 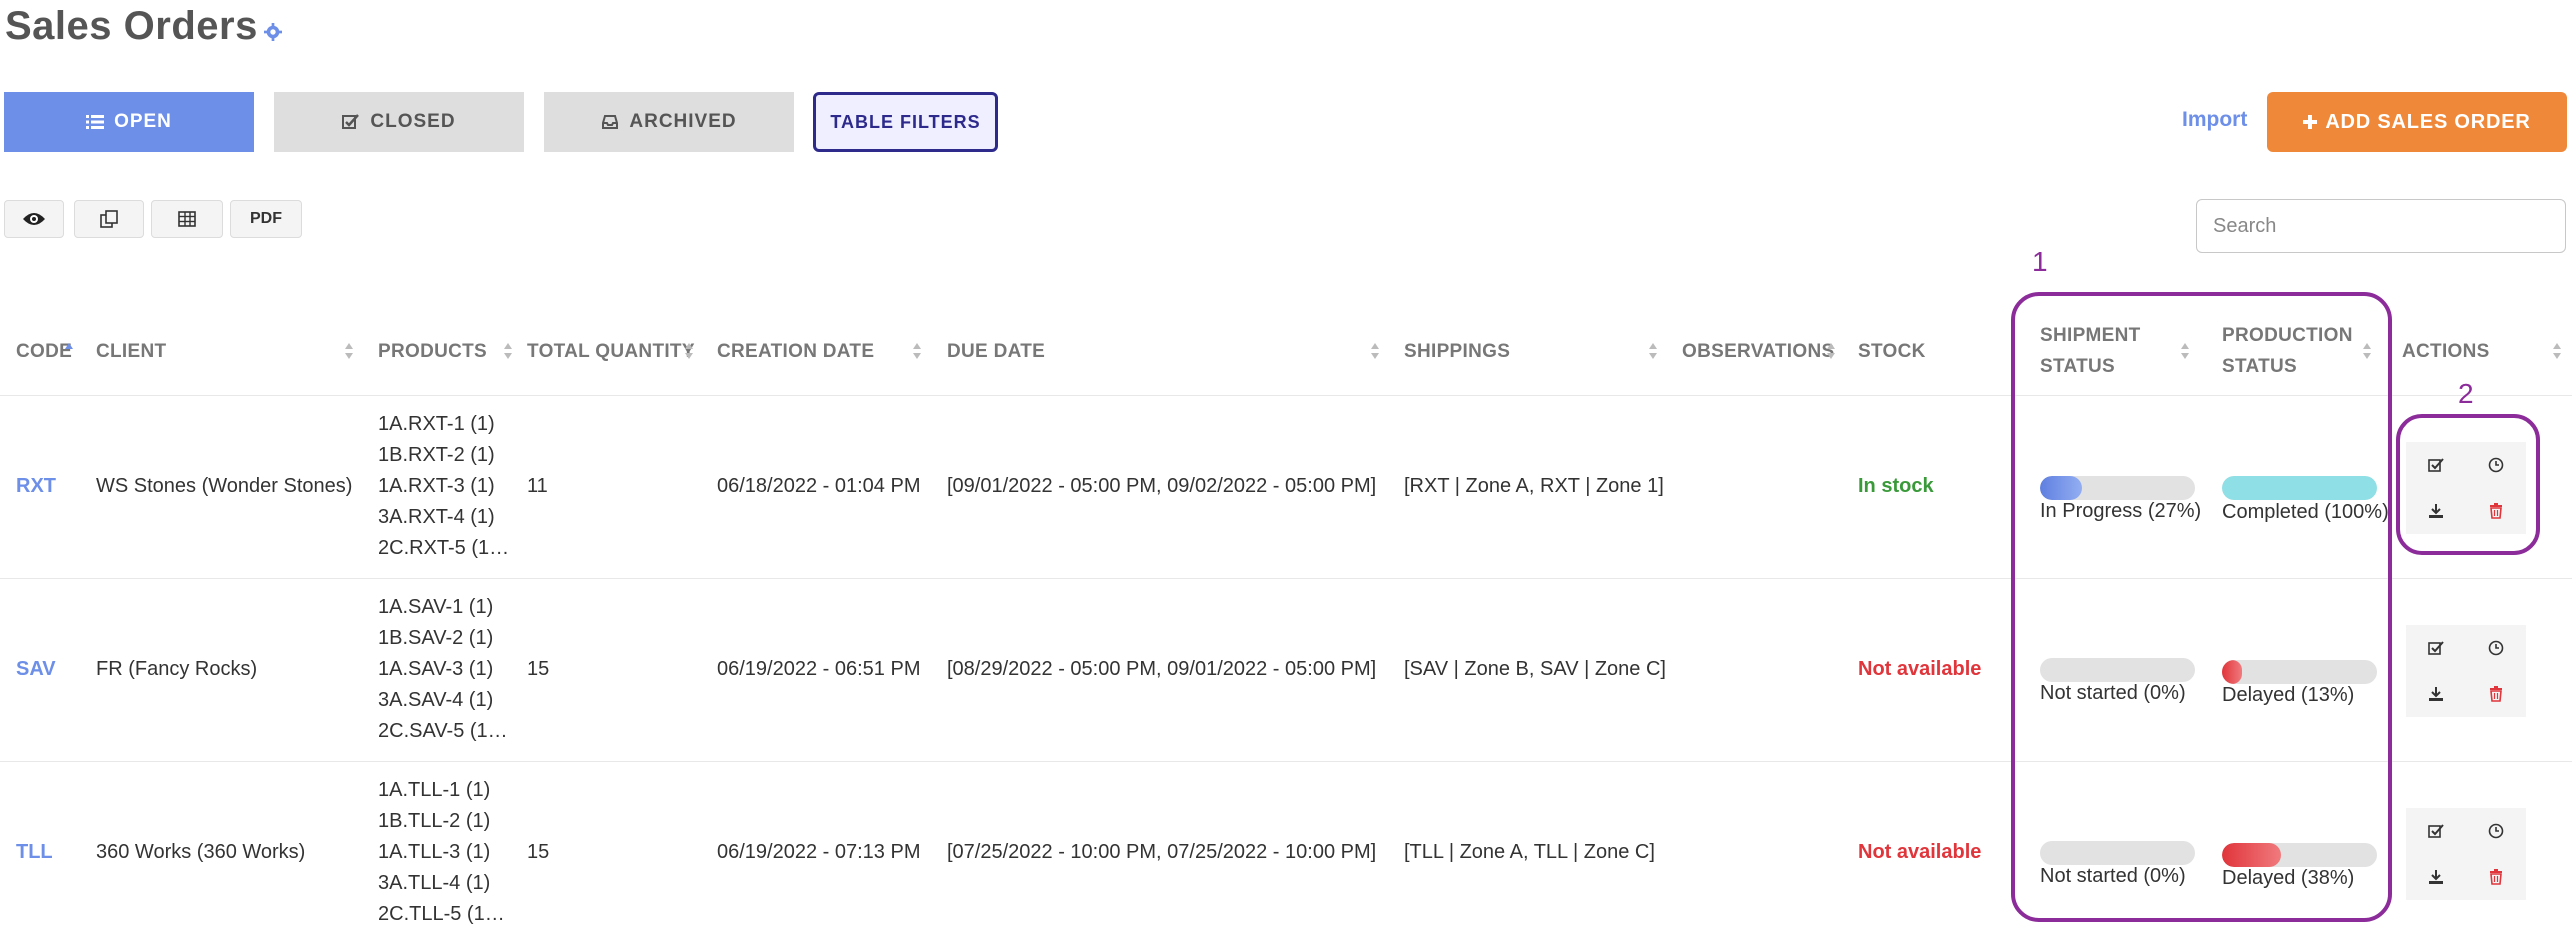 What do you see at coordinates (2040, 261) in the screenshot?
I see `annotation-label-1: 1` at bounding box center [2040, 261].